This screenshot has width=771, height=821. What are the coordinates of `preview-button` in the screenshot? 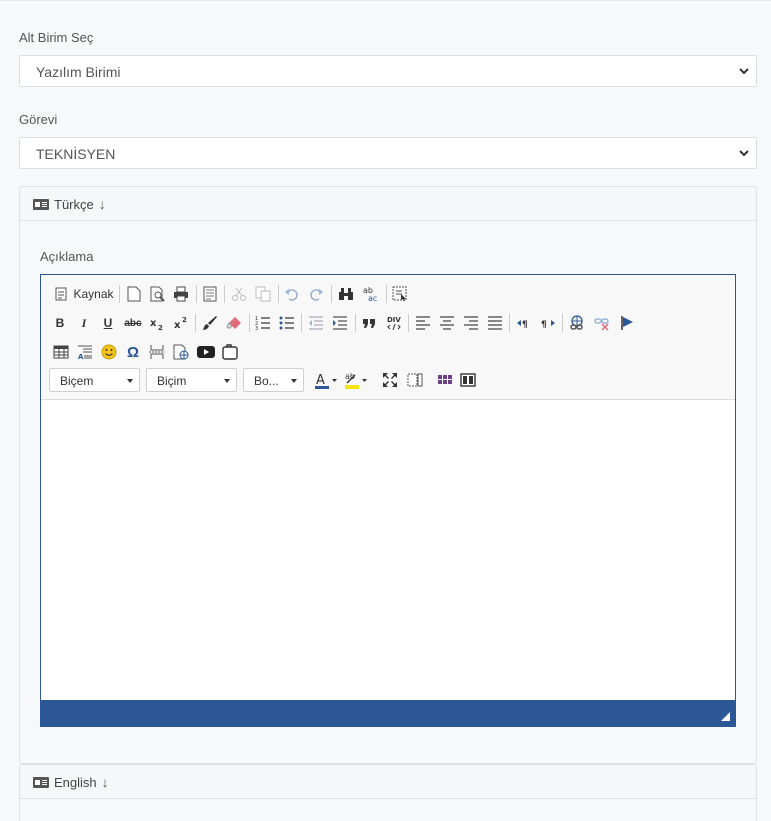 It's located at (158, 294).